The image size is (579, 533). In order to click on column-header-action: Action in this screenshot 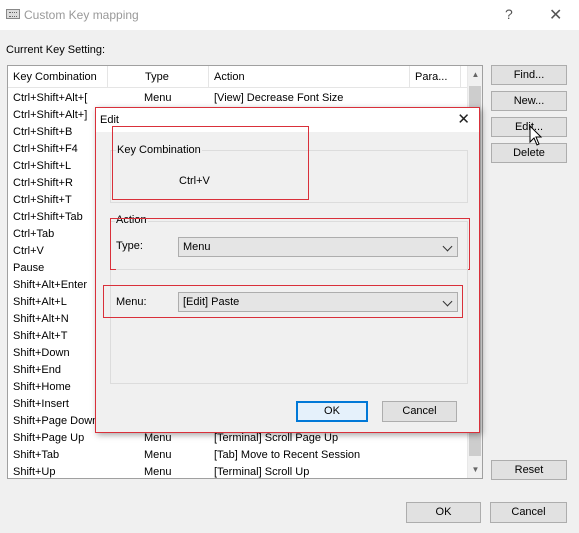, I will do `click(309, 77)`.